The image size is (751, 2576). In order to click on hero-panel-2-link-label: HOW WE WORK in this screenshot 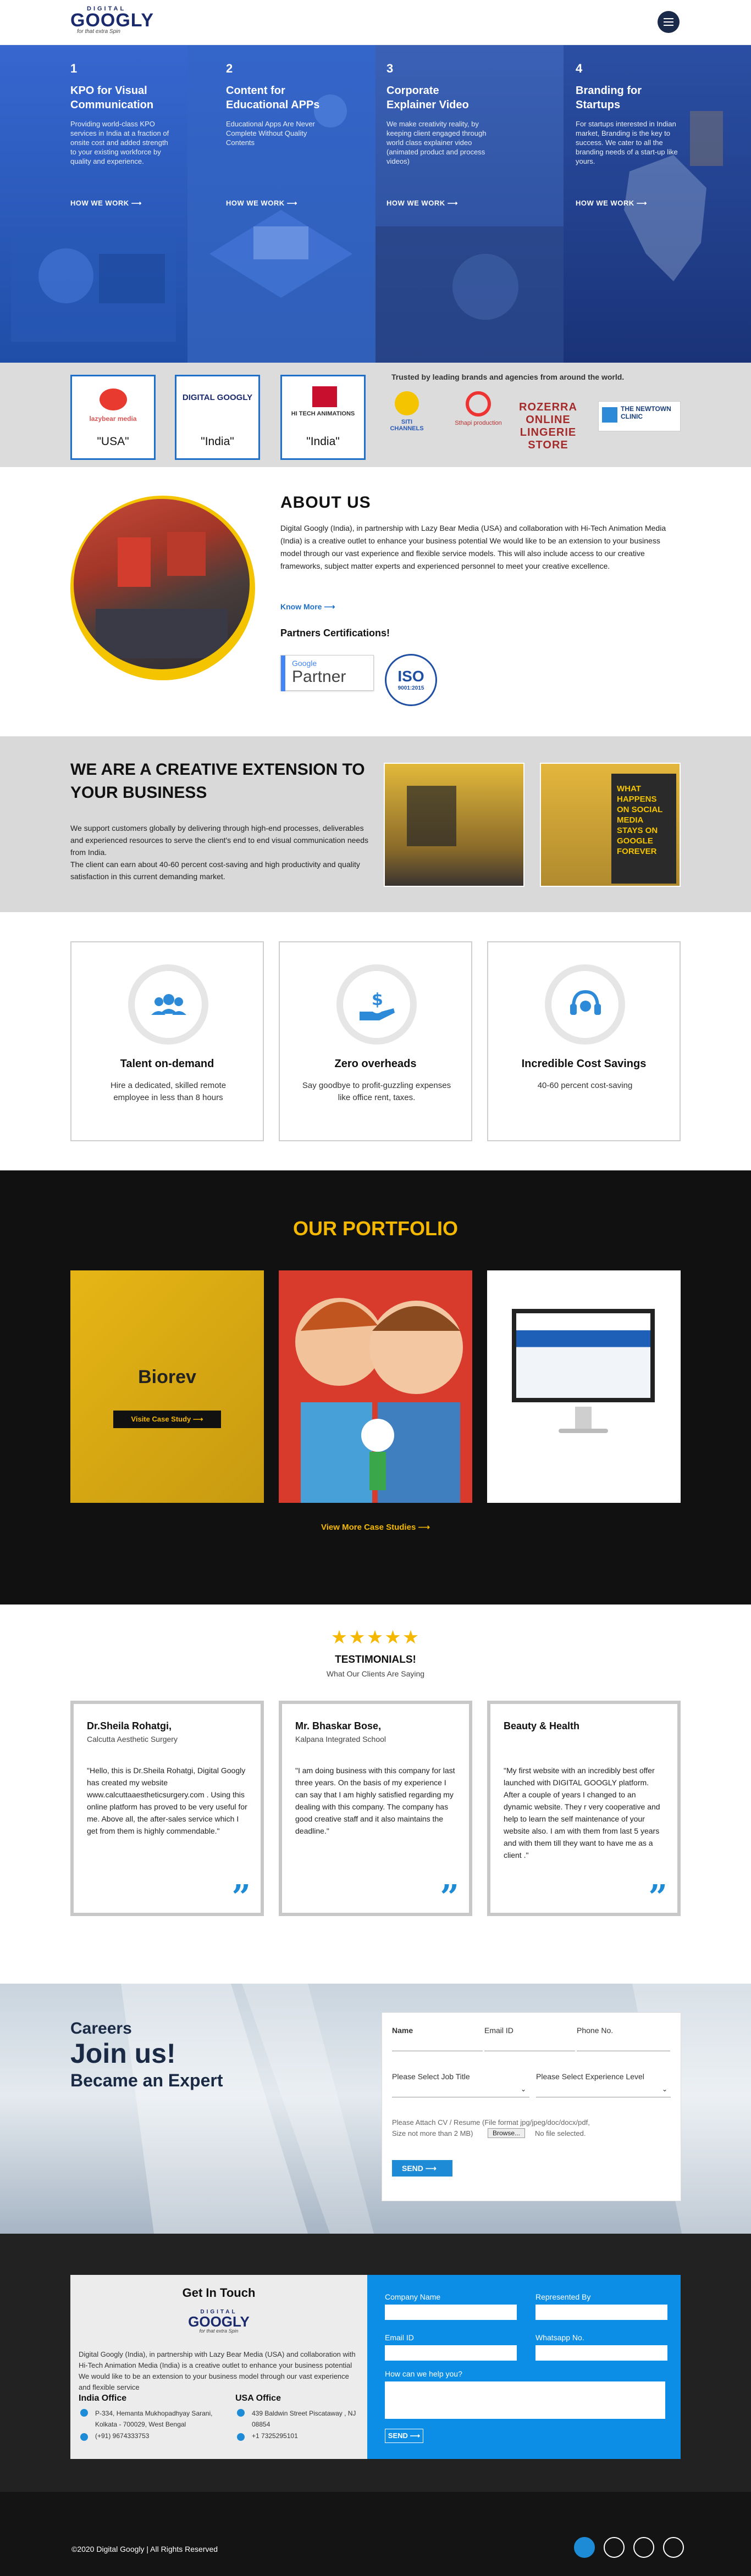, I will do `click(255, 203)`.